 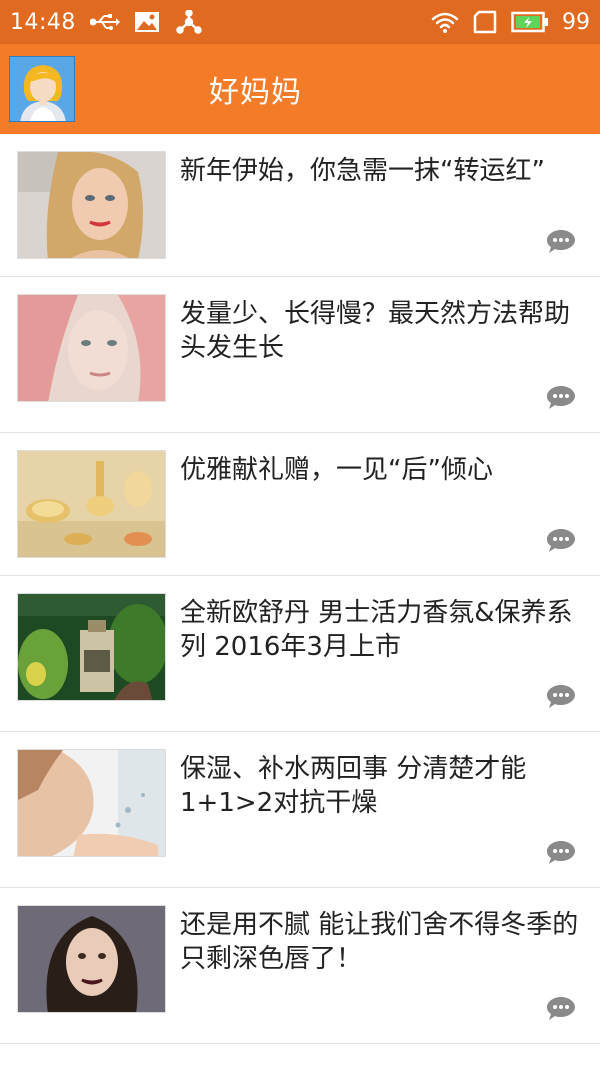 What do you see at coordinates (384, 331) in the screenshot?
I see `article-title: 发量少、长得慢？最天然方法帮助头发生长` at bounding box center [384, 331].